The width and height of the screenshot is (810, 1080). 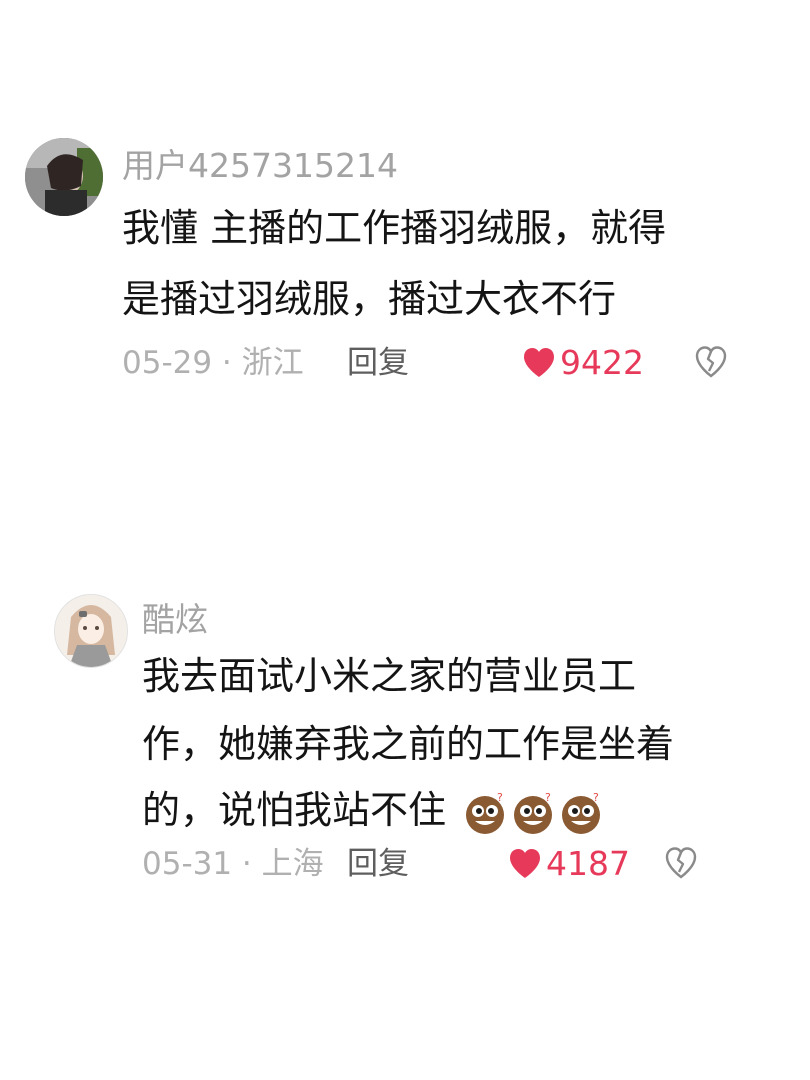 What do you see at coordinates (175, 620) in the screenshot?
I see `comment-username: 酷炫` at bounding box center [175, 620].